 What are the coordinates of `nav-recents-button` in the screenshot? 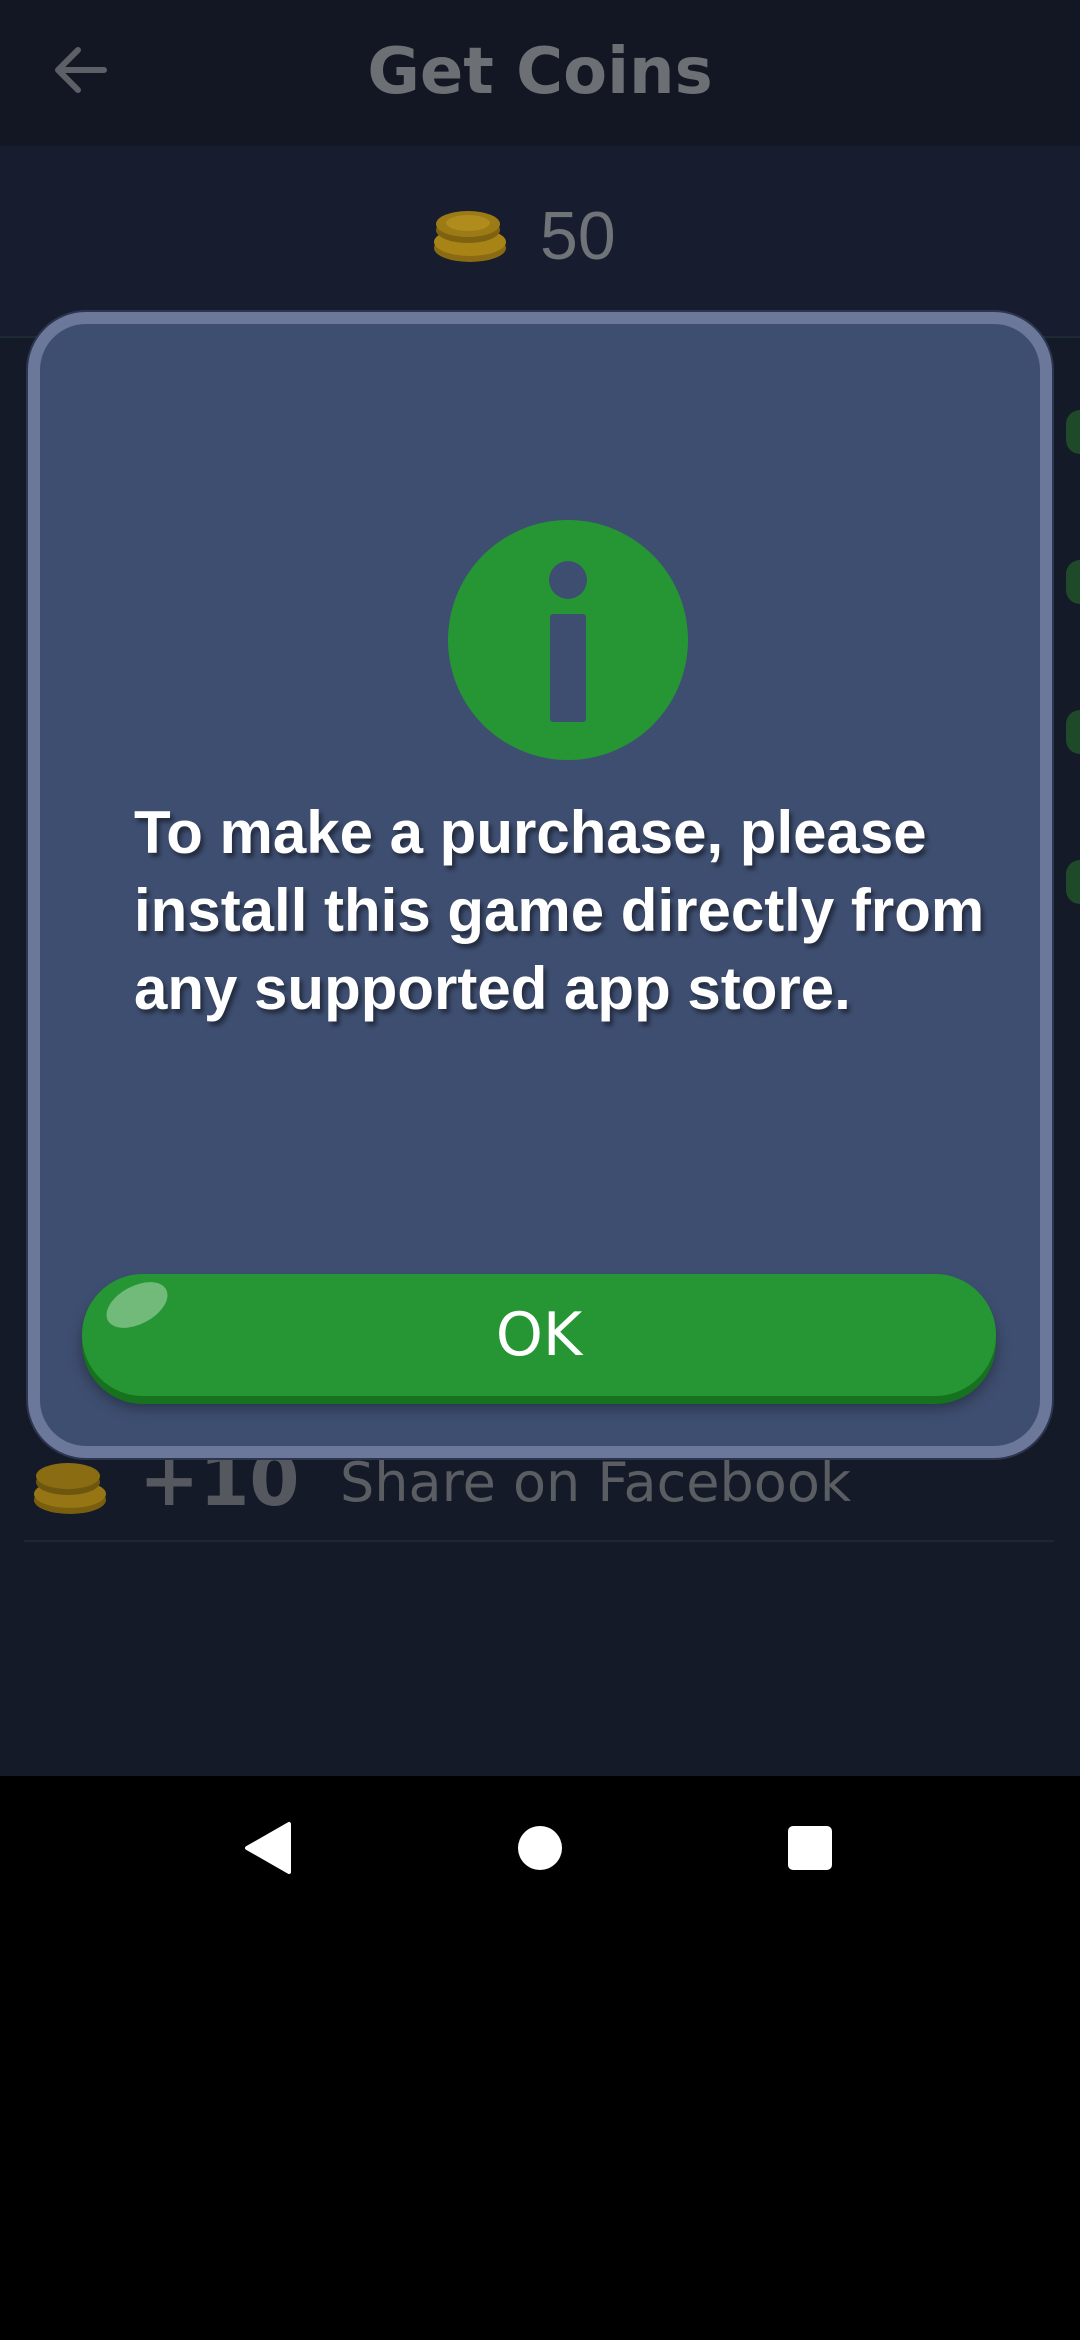 It's located at (810, 1848).